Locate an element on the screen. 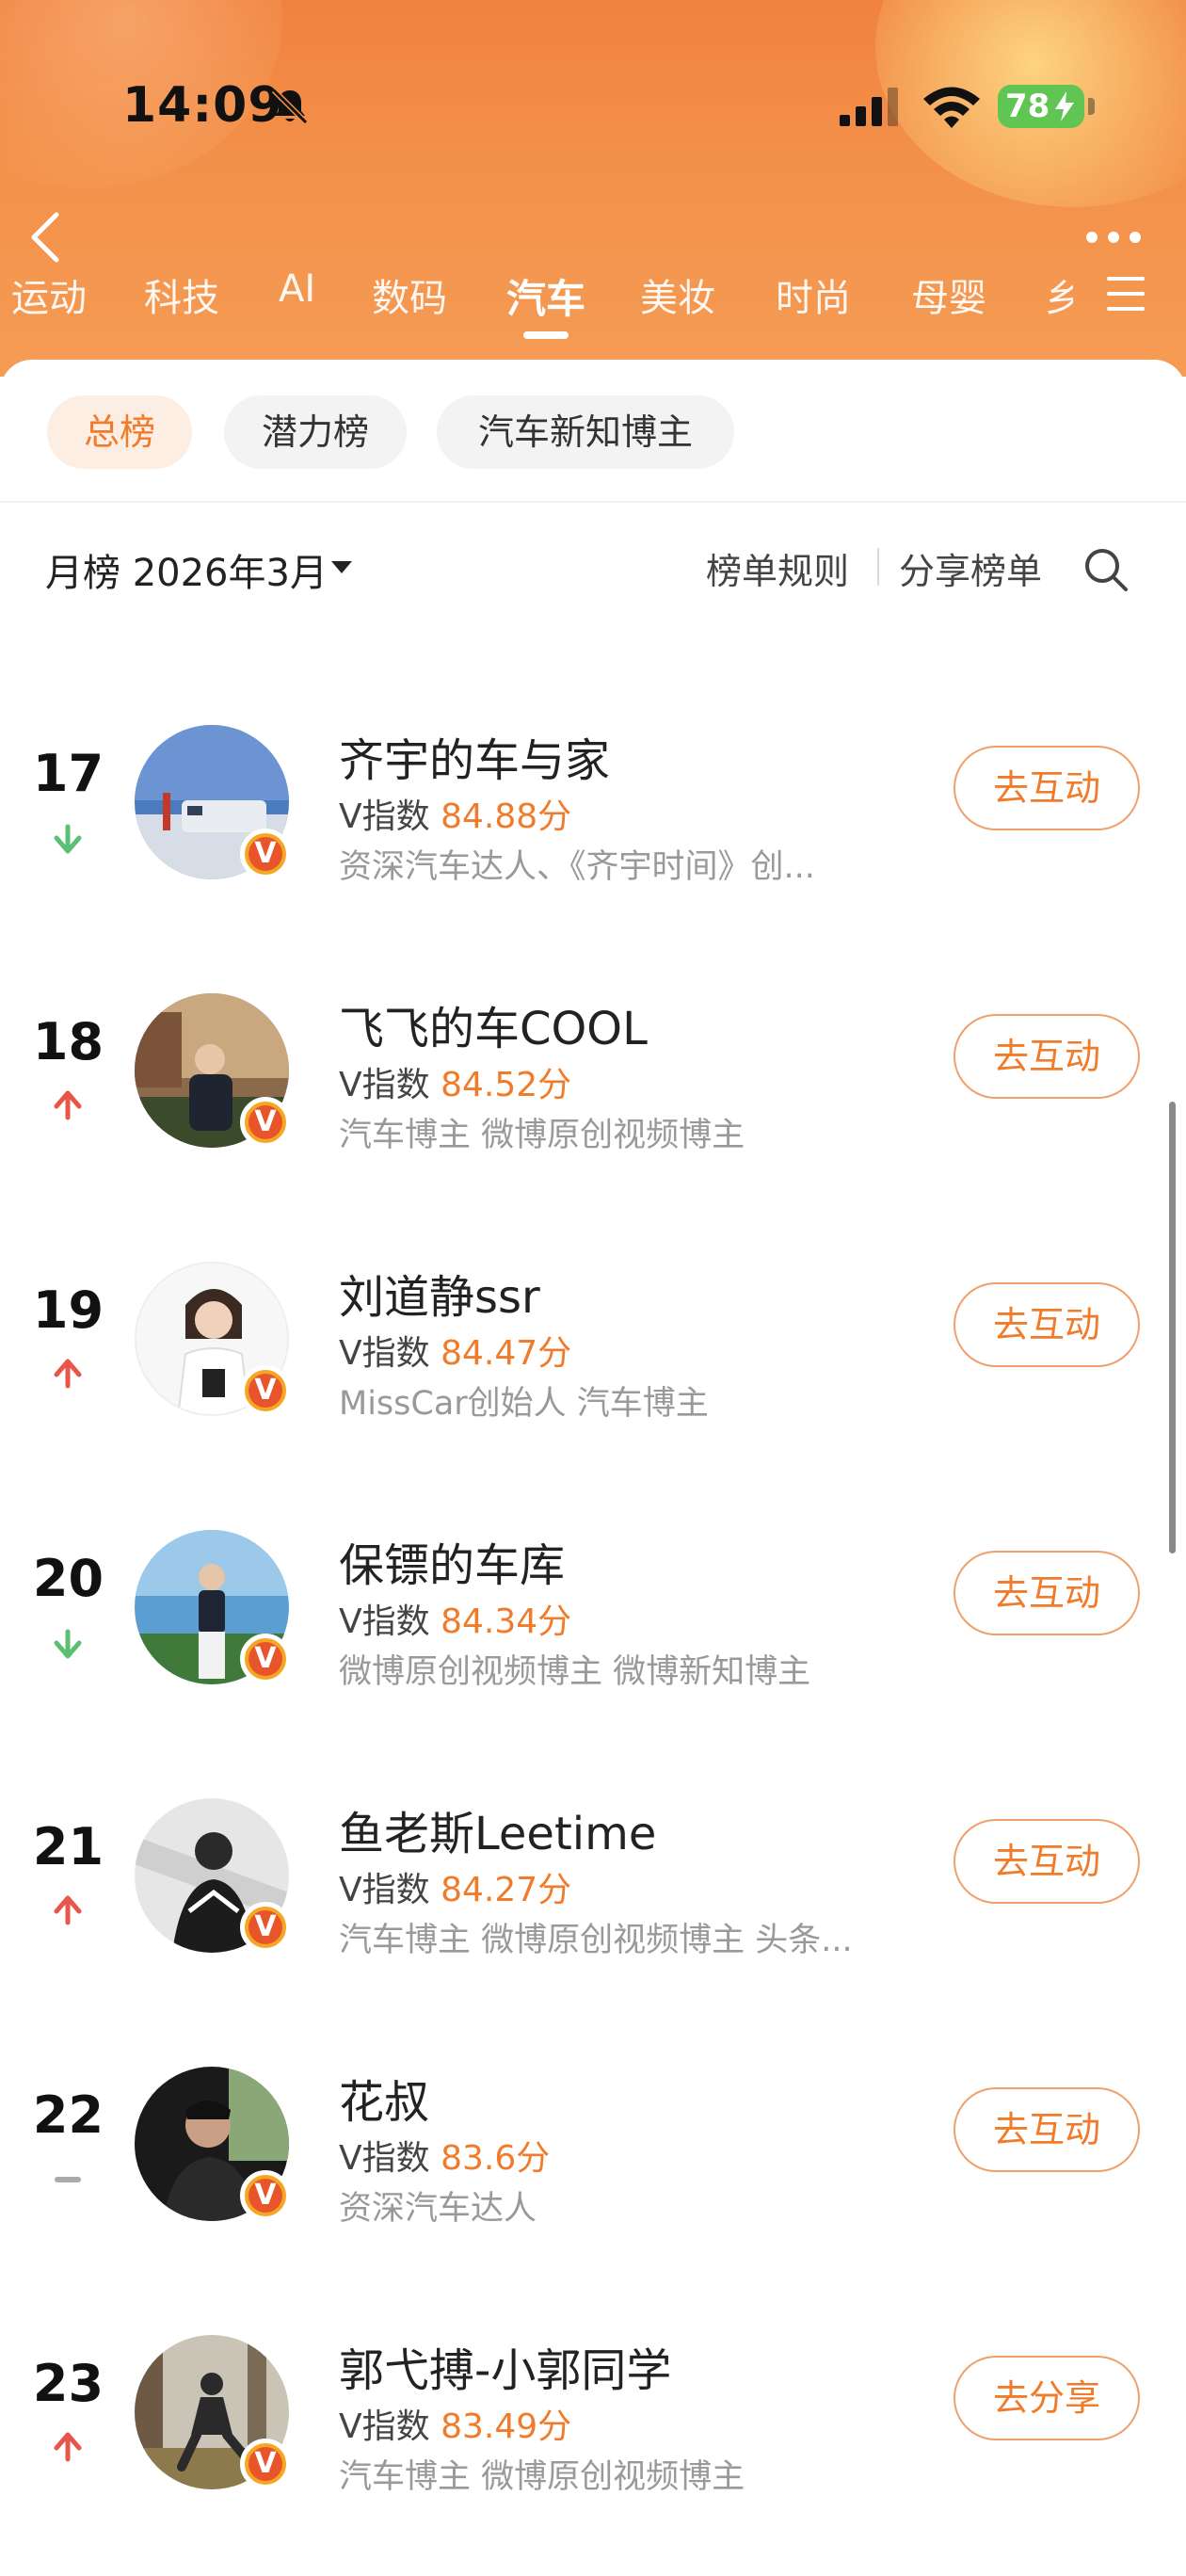 This screenshot has width=1186, height=2576. rules-link: 榜单规则 is located at coordinates (777, 568).